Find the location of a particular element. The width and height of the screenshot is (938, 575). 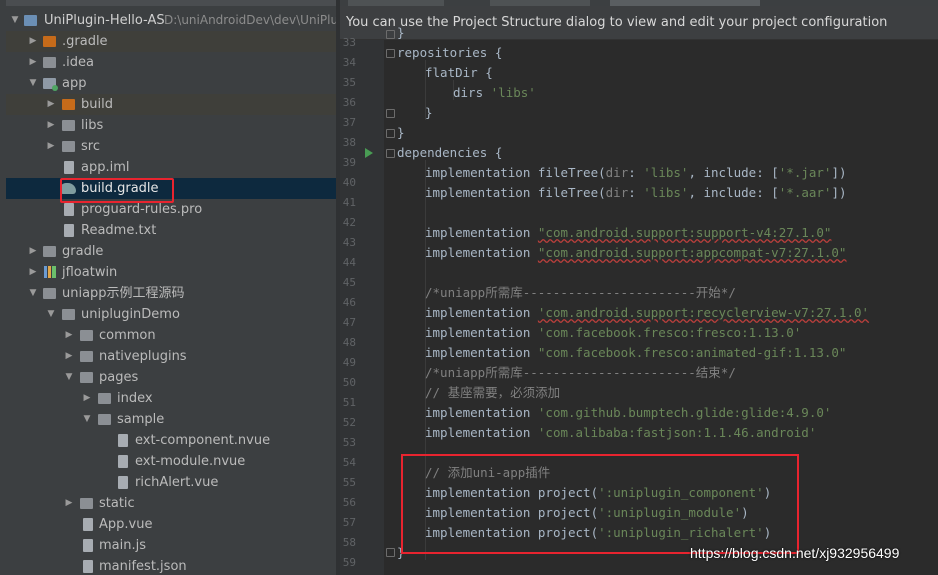

line-number: 37 is located at coordinates (349, 122).